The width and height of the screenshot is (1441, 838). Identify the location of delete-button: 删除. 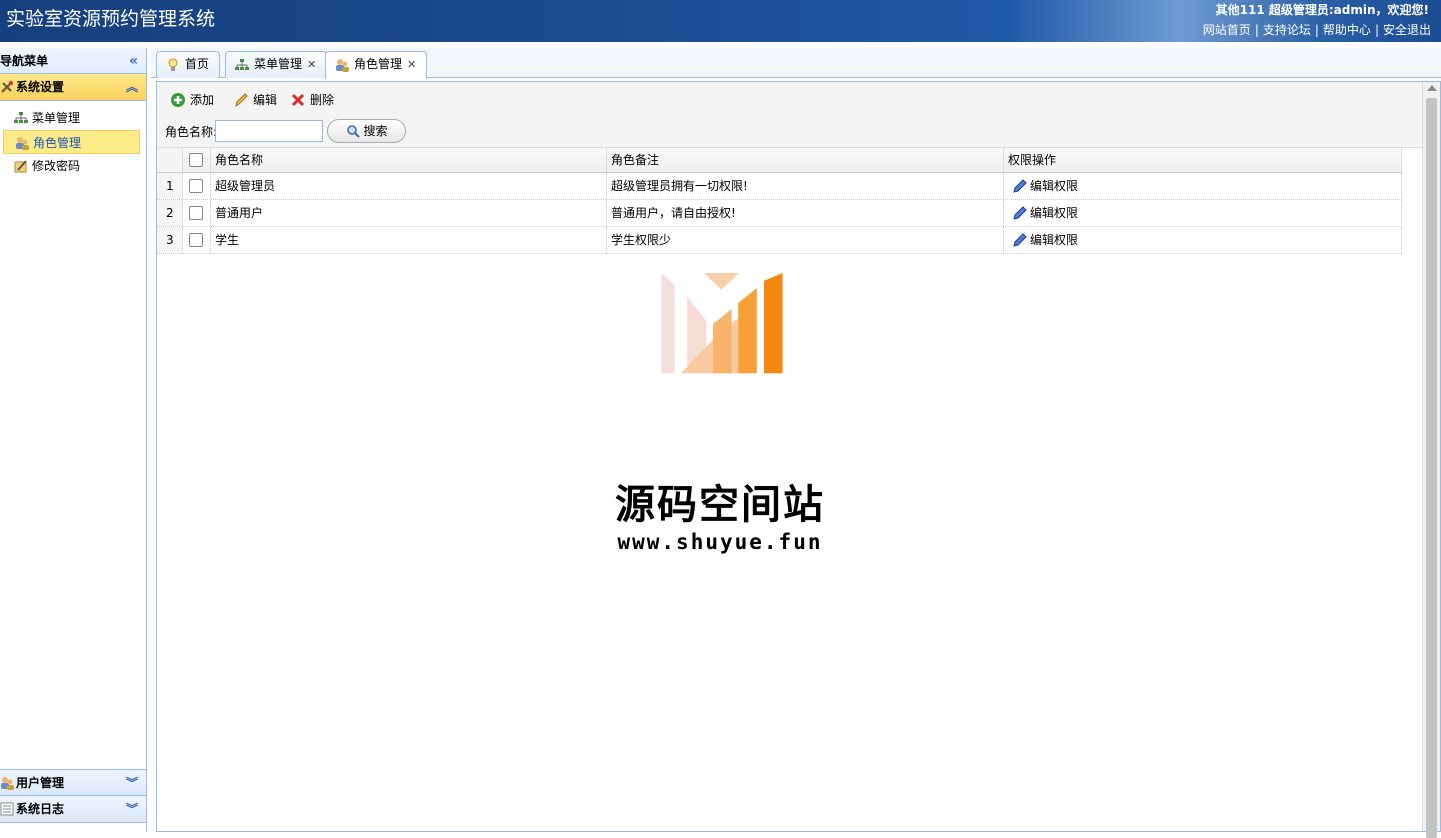
(312, 100).